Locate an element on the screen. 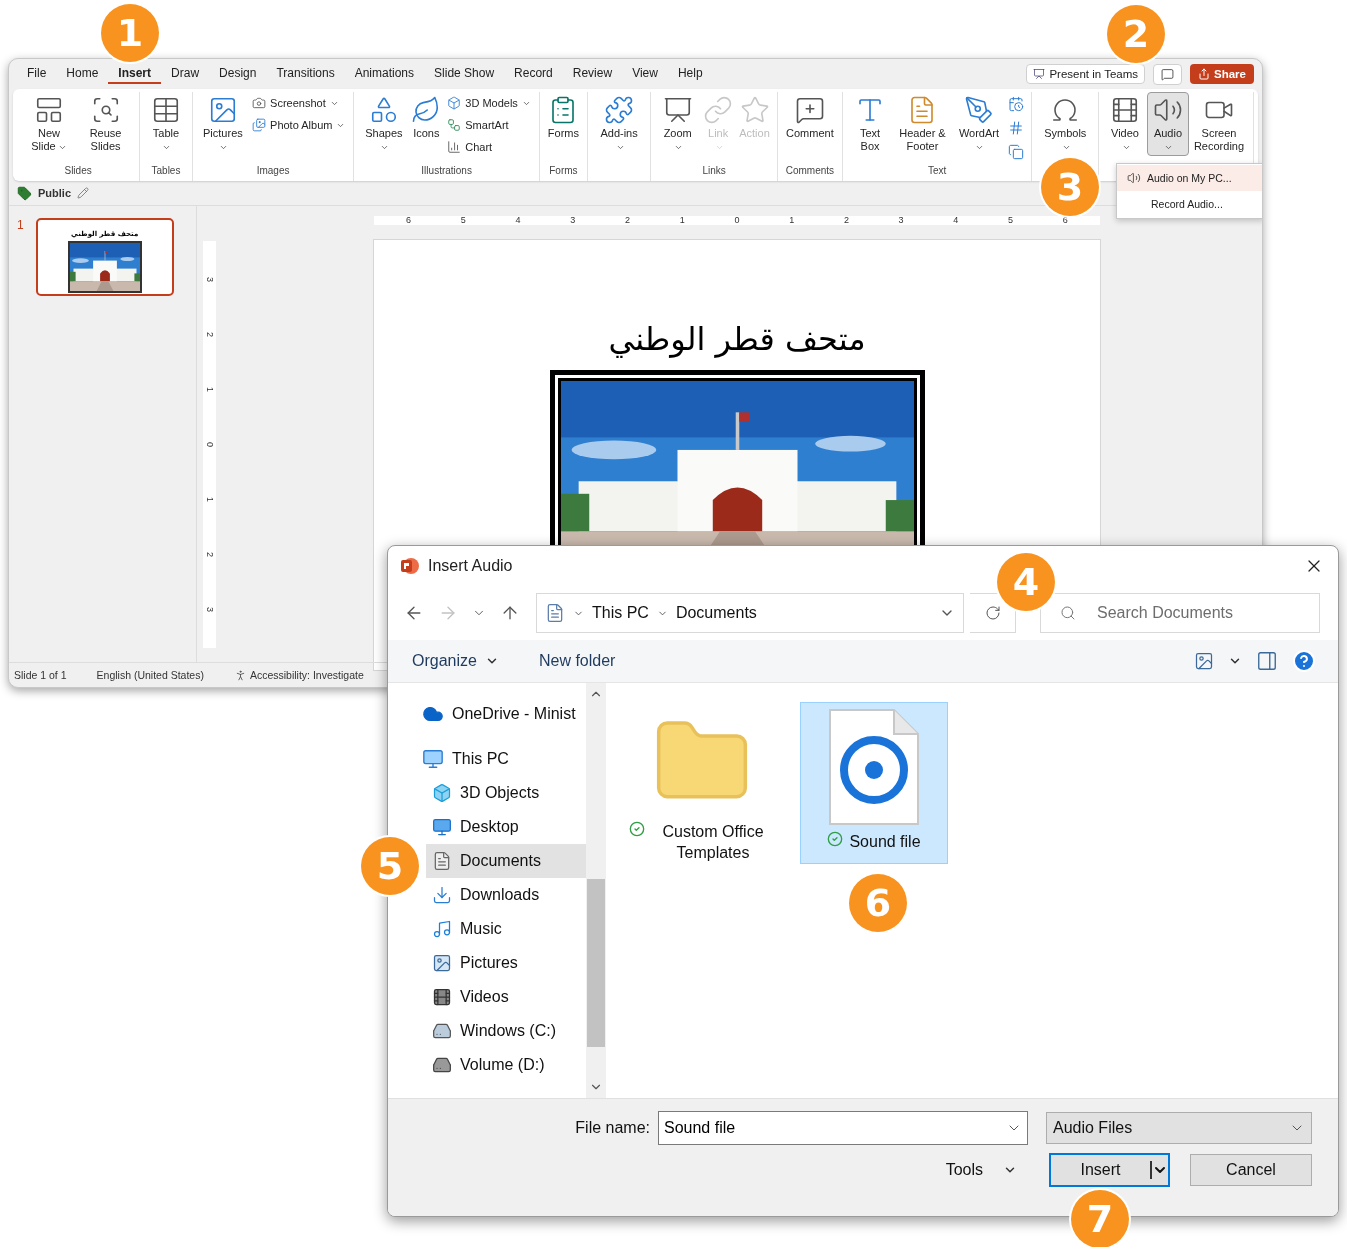 Image resolution: width=1347 pixels, height=1247 pixels. ribbon-button: Pictures is located at coordinates (223, 124).